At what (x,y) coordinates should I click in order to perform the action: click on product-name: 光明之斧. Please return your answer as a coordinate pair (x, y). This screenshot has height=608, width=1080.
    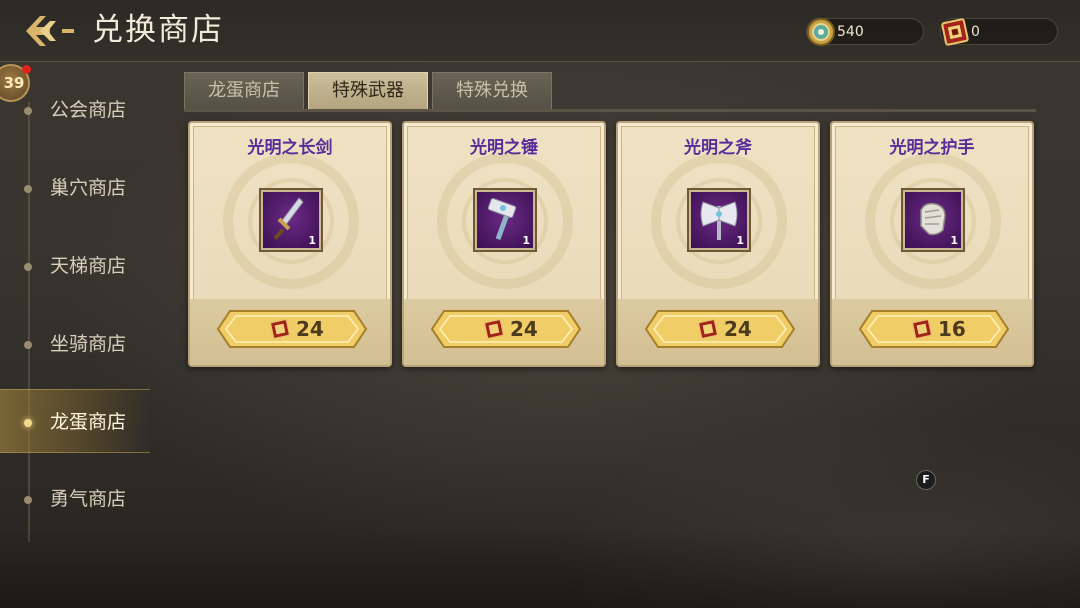
    Looking at the image, I should click on (718, 148).